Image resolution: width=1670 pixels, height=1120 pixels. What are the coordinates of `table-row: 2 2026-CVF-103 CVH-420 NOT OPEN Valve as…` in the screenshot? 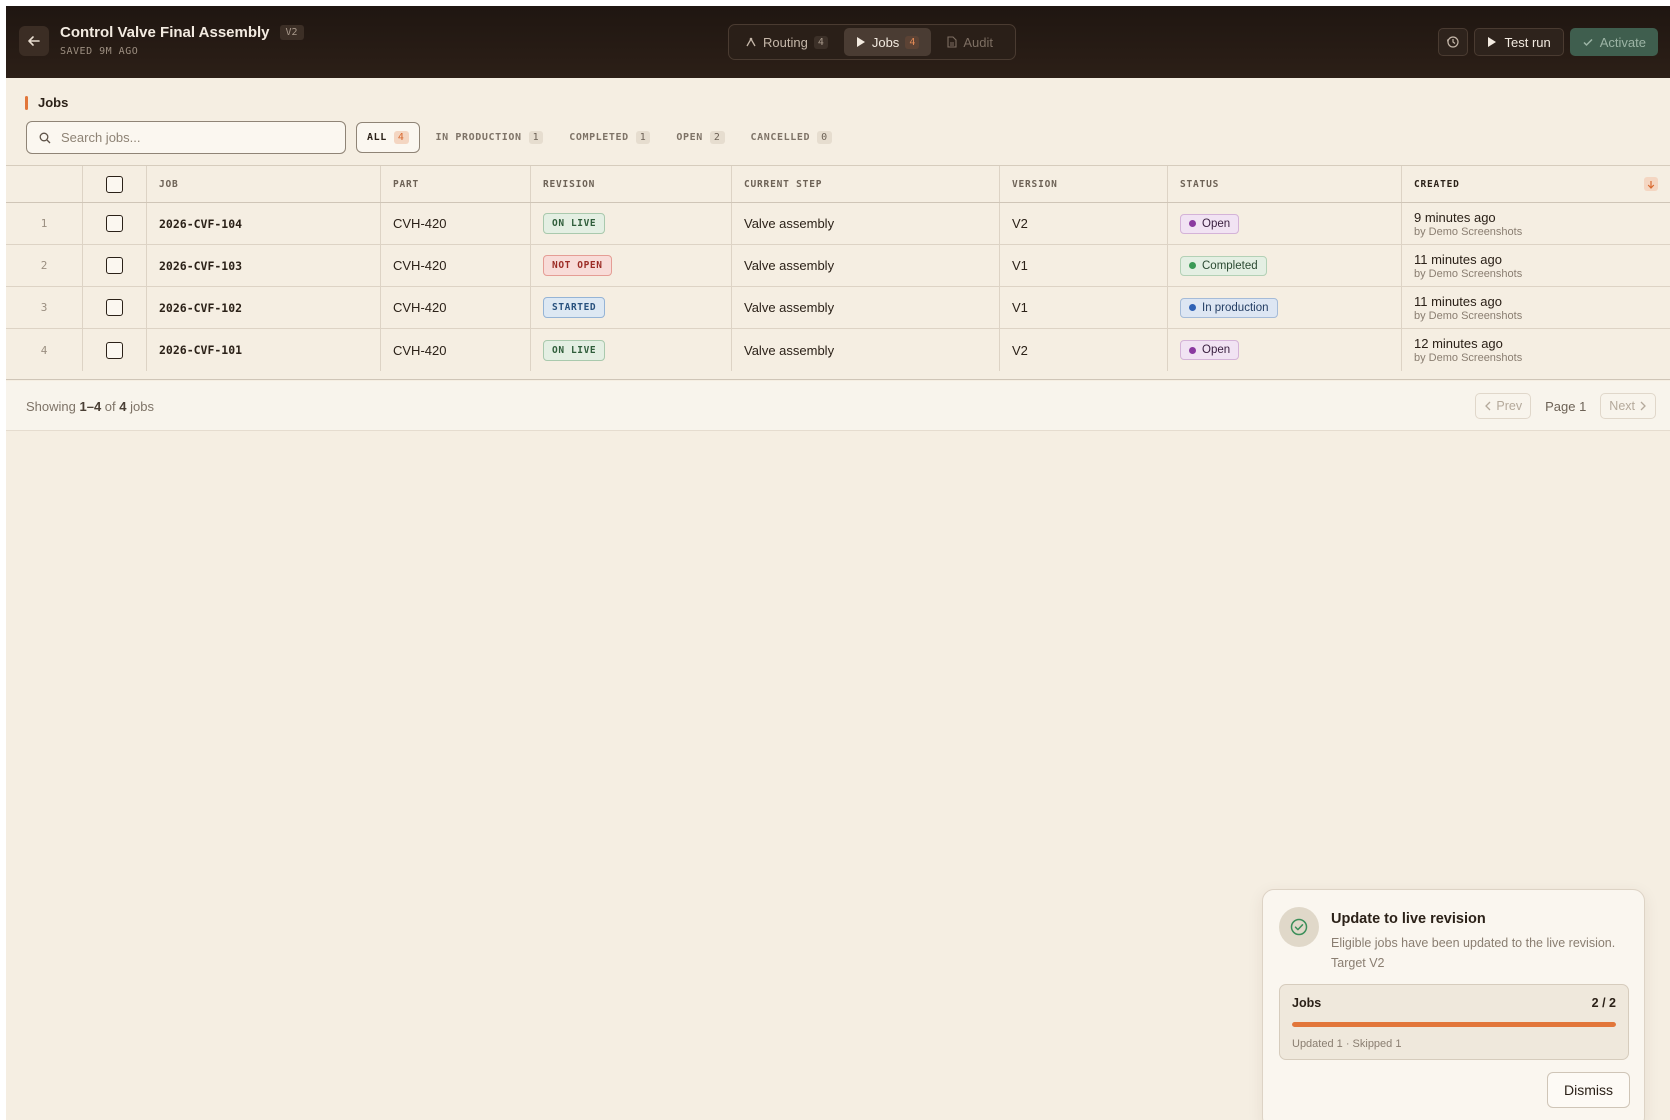 It's located at (838, 266).